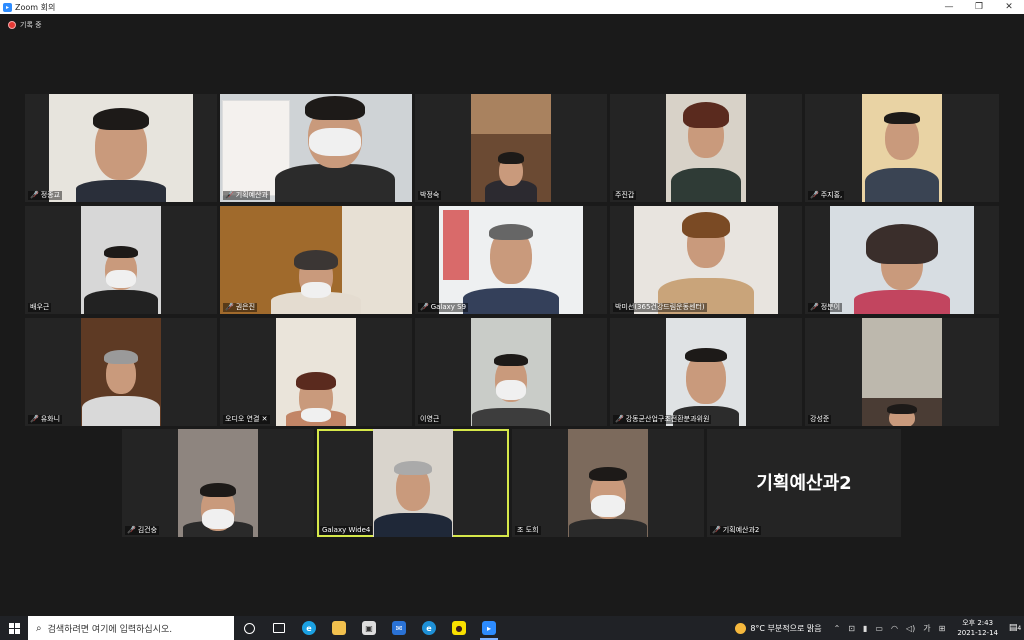 The height and width of the screenshot is (640, 1024). What do you see at coordinates (121, 372) in the screenshot?
I see `participant-tile: 🎤̸ 유화니` at bounding box center [121, 372].